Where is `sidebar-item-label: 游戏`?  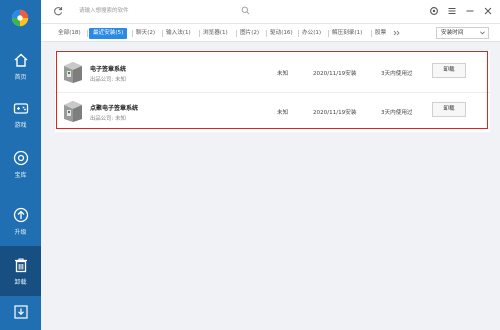 sidebar-item-label: 游戏 is located at coordinates (20, 125).